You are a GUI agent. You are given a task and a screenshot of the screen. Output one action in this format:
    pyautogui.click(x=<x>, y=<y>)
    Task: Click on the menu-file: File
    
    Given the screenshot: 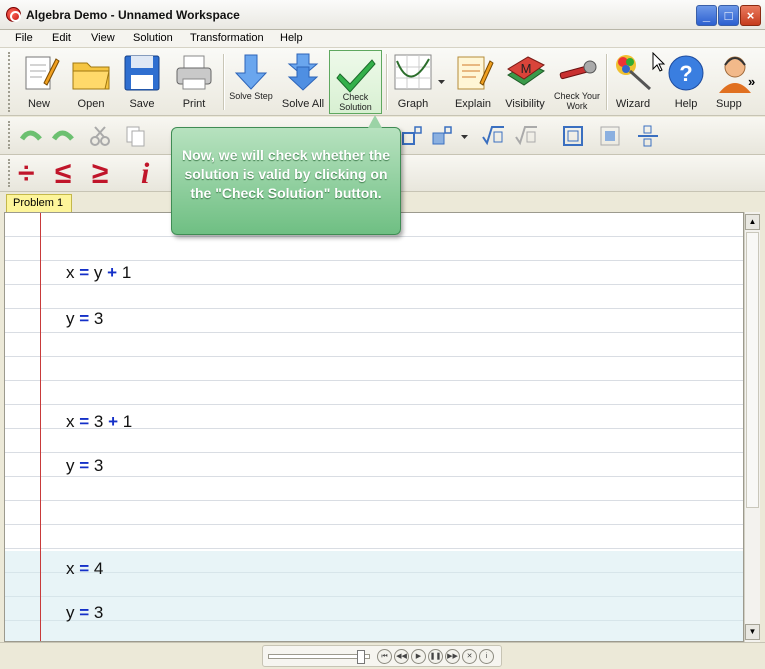 What is the action you would take?
    pyautogui.click(x=24, y=38)
    